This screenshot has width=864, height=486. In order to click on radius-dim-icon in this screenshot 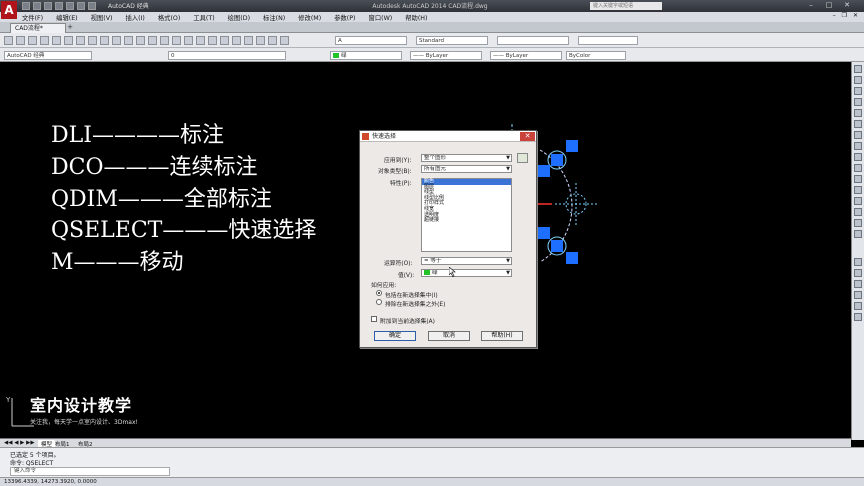, I will do `click(858, 295)`.